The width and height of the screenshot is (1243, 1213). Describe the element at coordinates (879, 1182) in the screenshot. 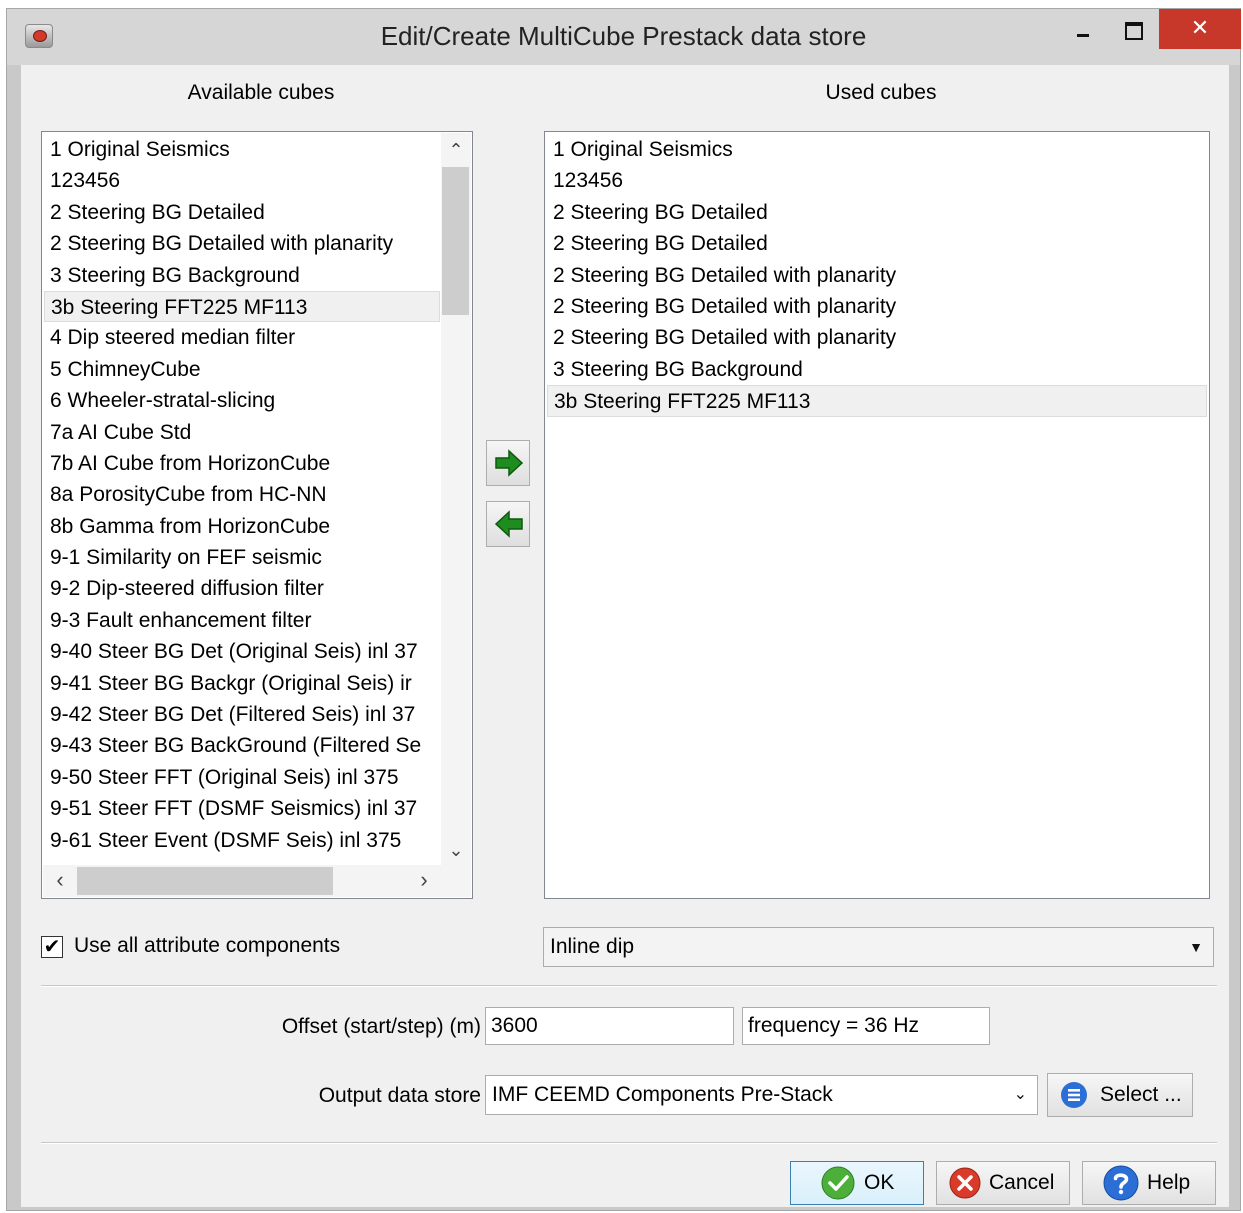

I see `ok-button-label: OK` at that location.